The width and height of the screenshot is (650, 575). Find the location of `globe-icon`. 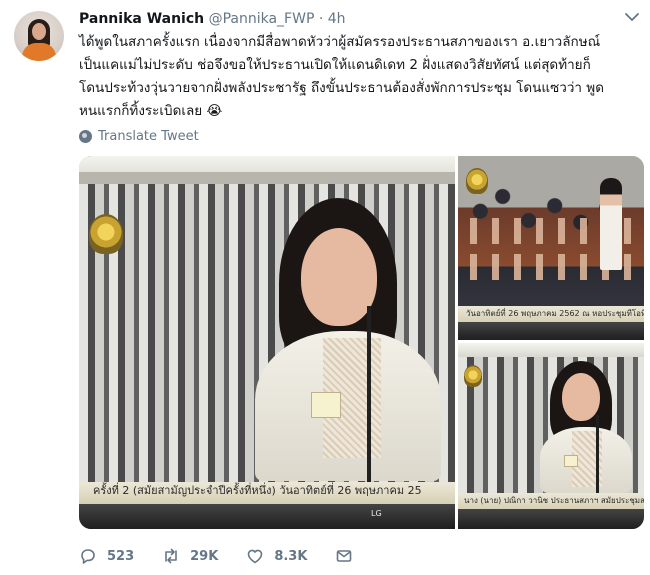

globe-icon is located at coordinates (85, 136).